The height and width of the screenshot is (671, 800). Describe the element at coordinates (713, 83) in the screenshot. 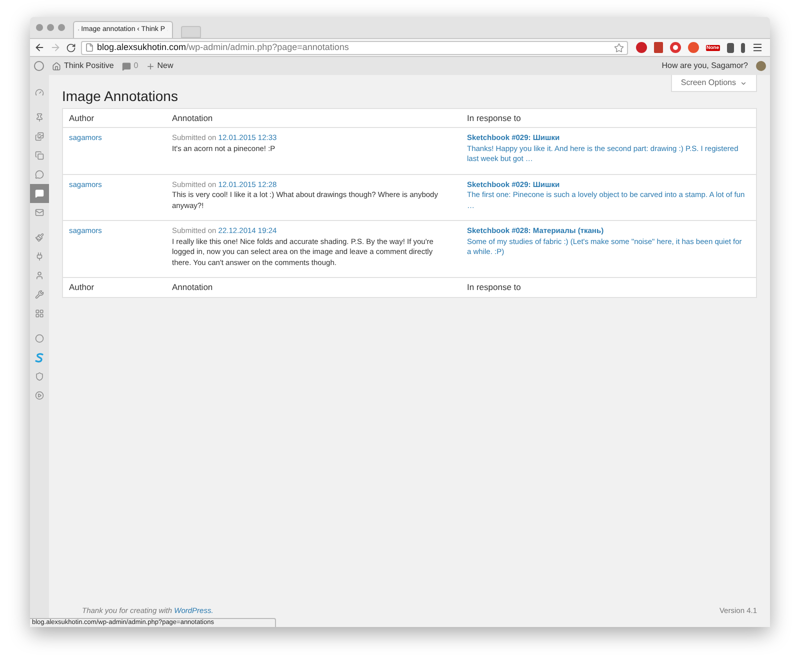

I see `screen-options-button: Screen Options` at that location.